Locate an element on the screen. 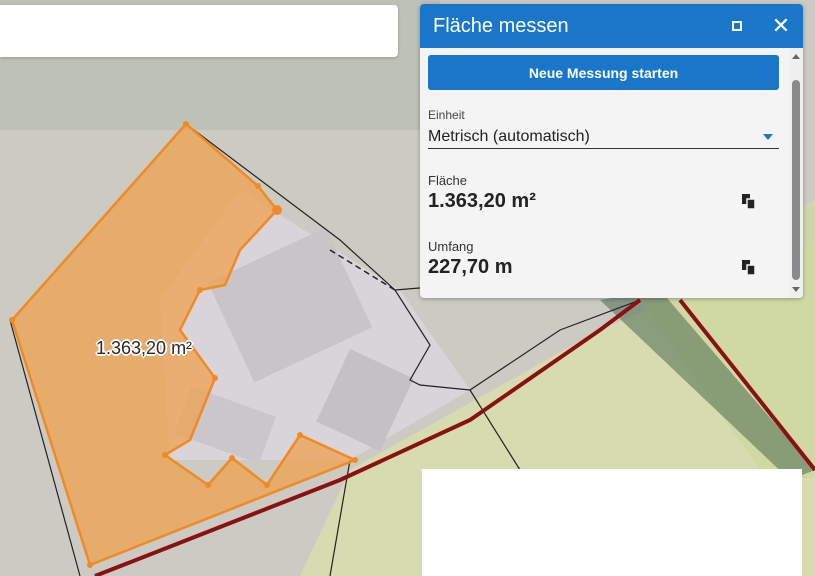 Image resolution: width=815 pixels, height=576 pixels. close-button: ✕ is located at coordinates (781, 26).